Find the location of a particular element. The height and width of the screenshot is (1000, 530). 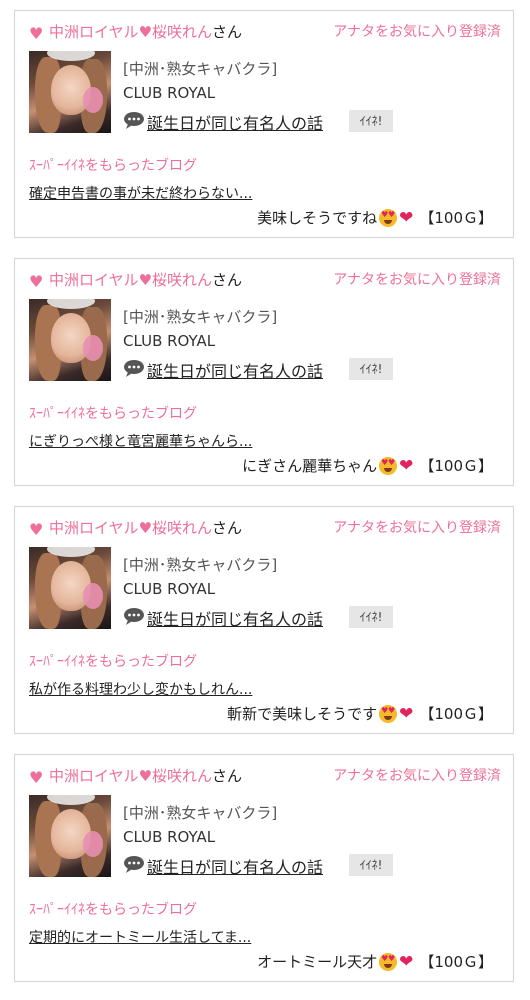

comment-text: 美味しそうですね is located at coordinates (317, 218).